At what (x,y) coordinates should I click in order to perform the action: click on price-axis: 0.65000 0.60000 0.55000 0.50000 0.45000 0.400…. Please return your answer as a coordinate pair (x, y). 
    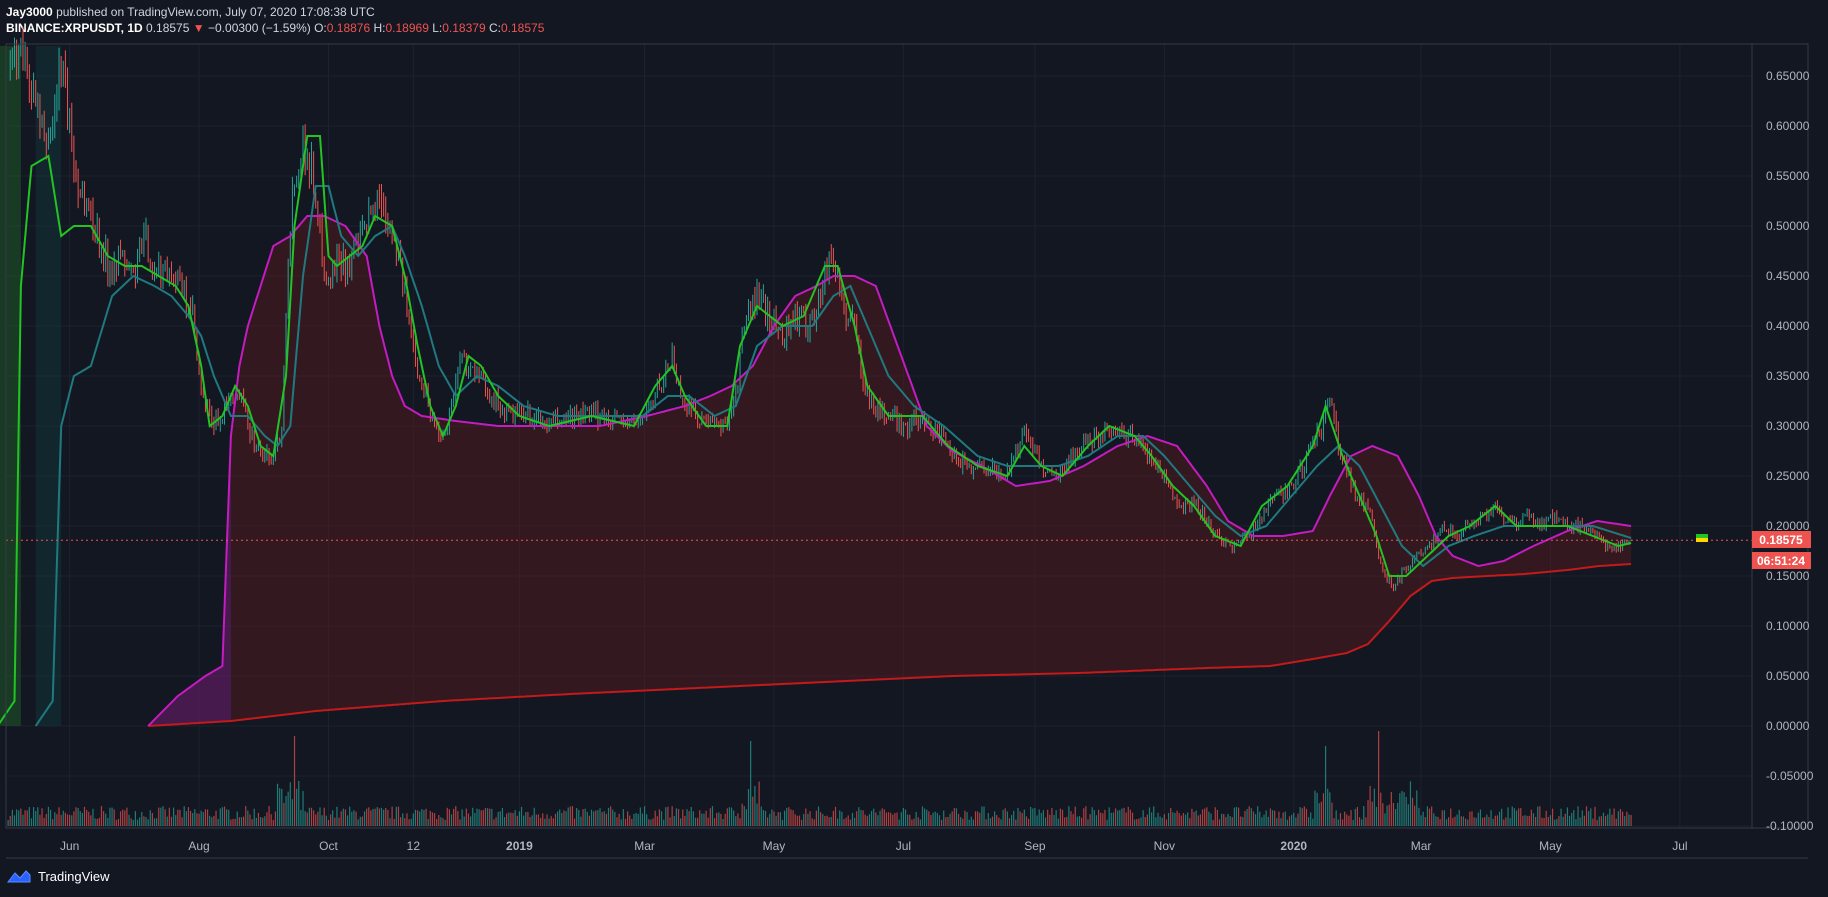
    Looking at the image, I should click on (1790, 451).